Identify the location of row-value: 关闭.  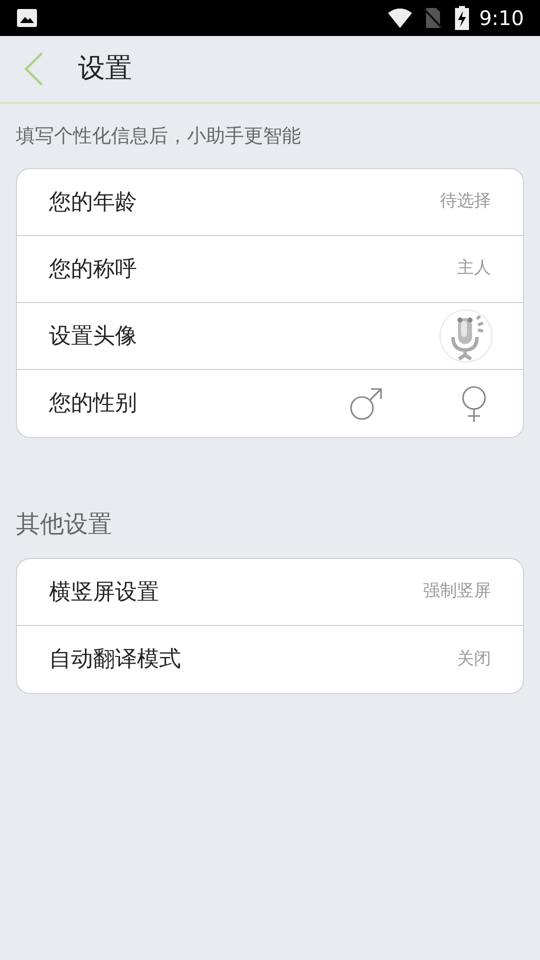
(474, 659).